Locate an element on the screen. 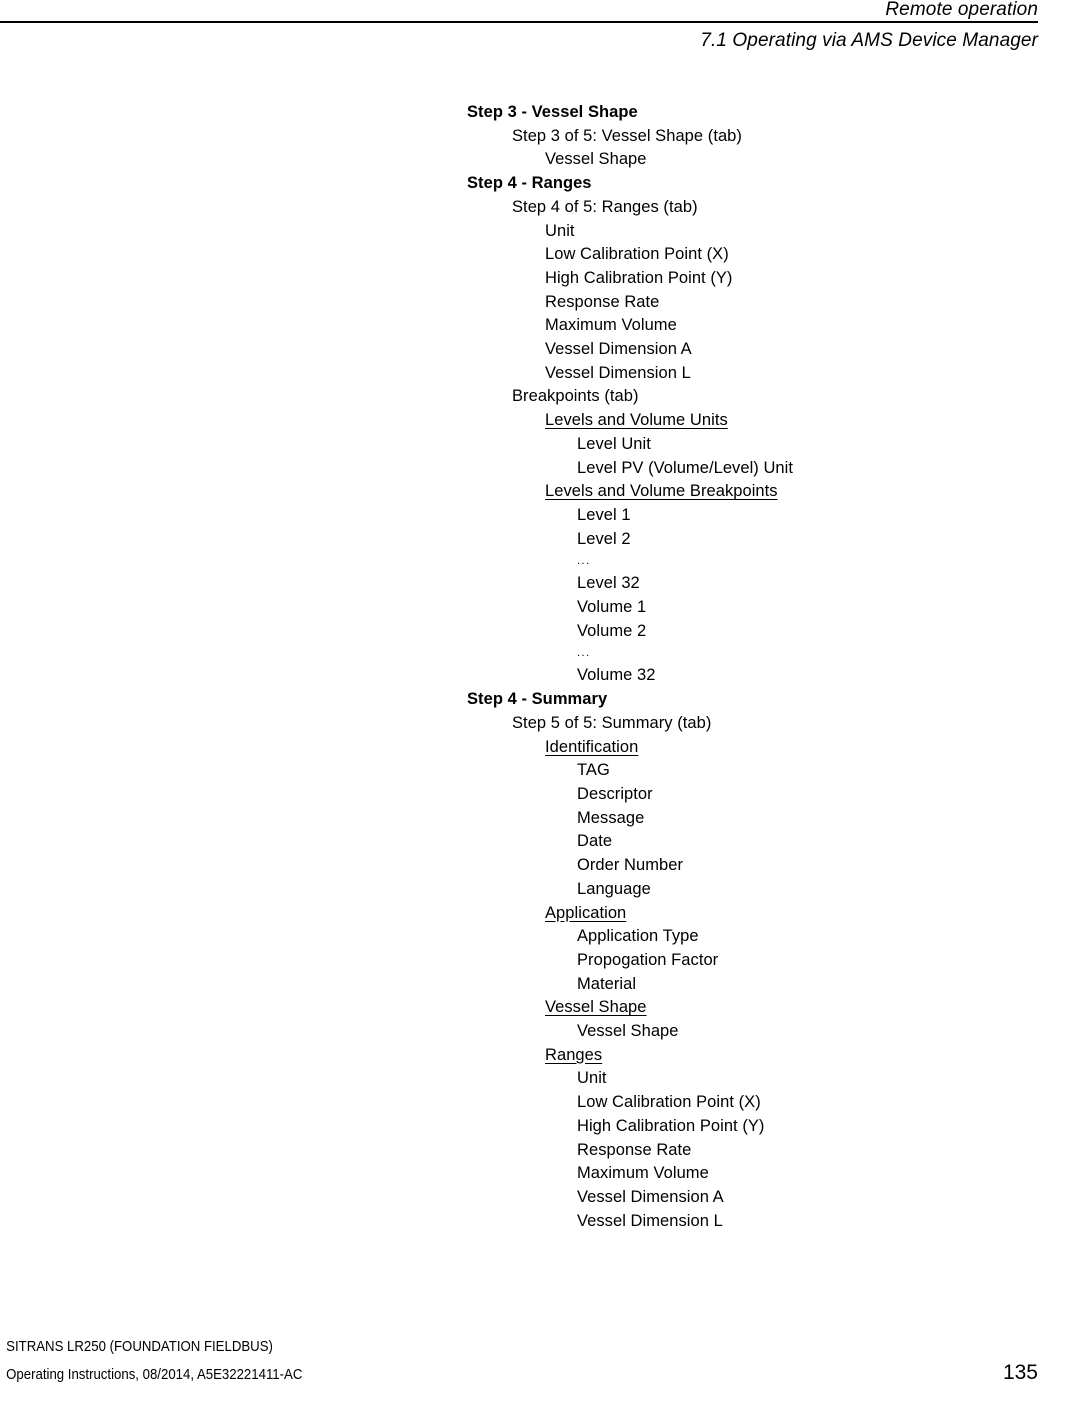 This screenshot has height=1404, width=1075. outline-item: Level Unit is located at coordinates (614, 443).